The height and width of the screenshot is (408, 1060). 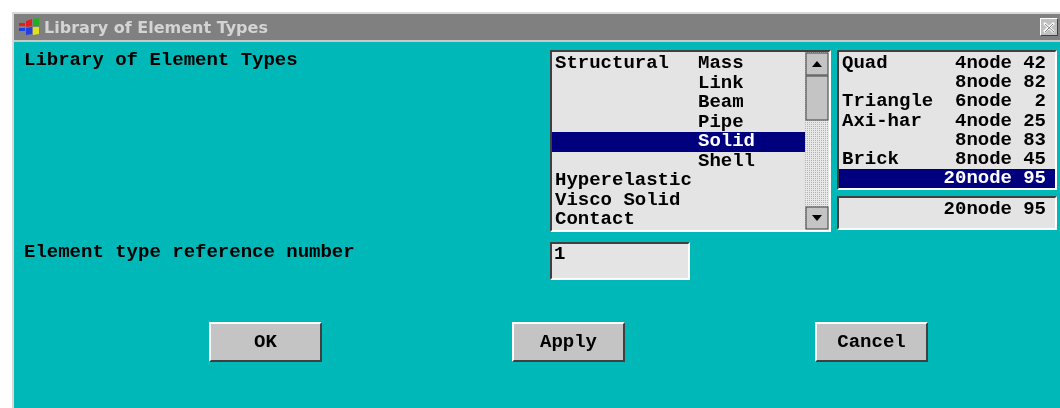 What do you see at coordinates (678, 220) in the screenshot?
I see `list-item: Contact` at bounding box center [678, 220].